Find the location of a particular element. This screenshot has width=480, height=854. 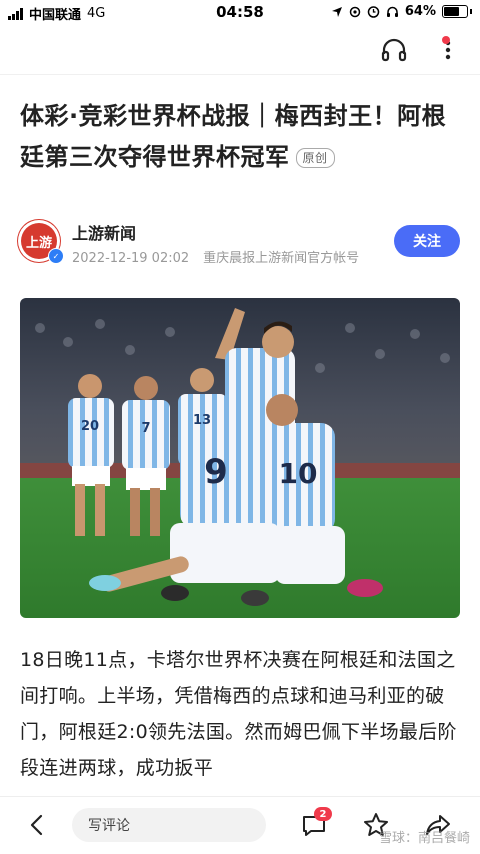

original-tag: 原创 is located at coordinates (315, 158).